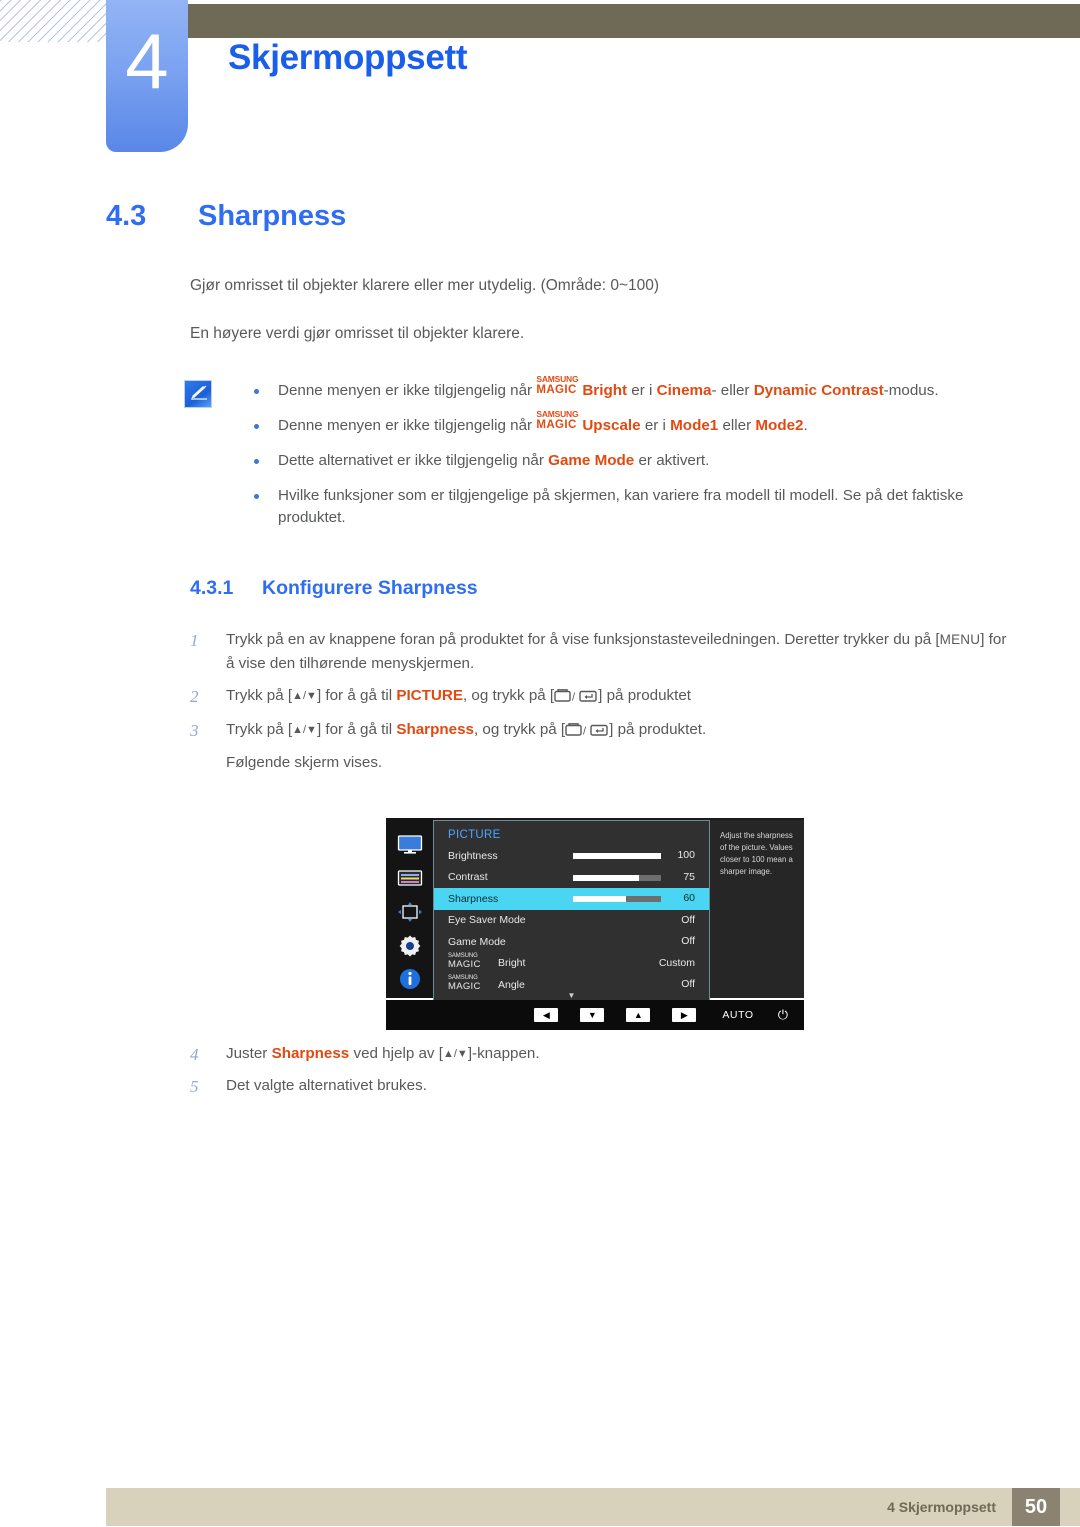 This screenshot has width=1080, height=1527. I want to click on picture-list-icon, so click(410, 879).